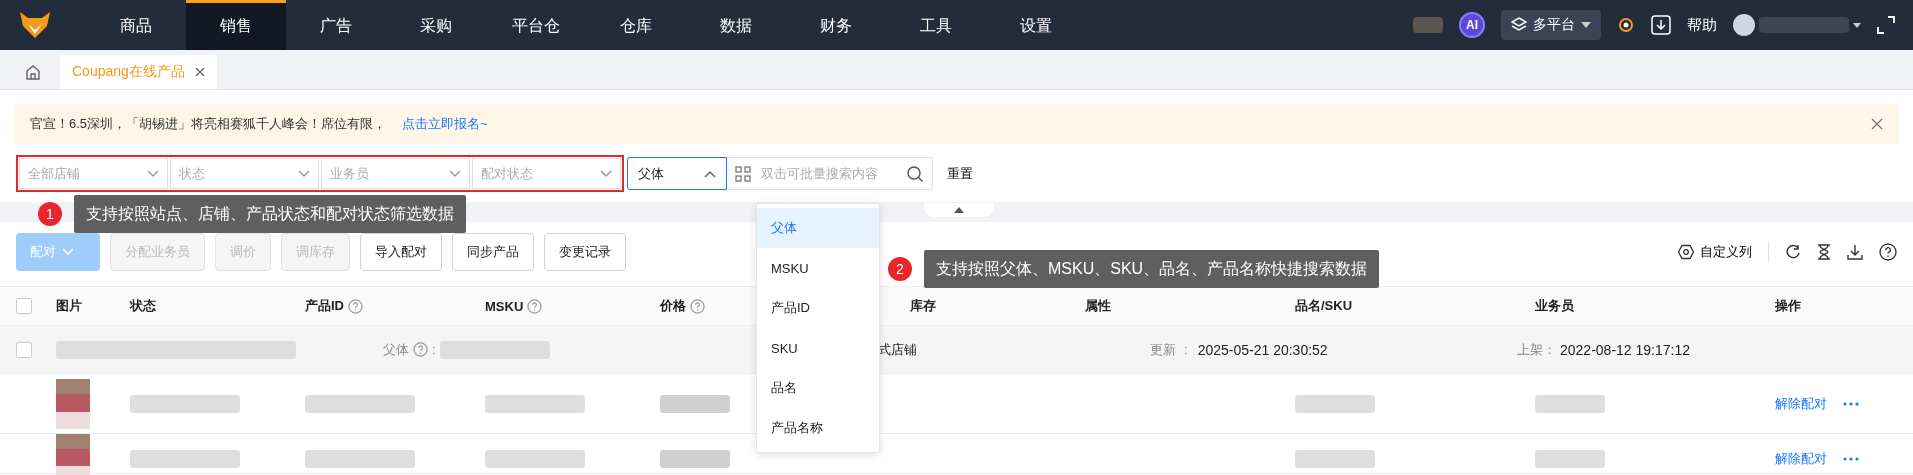 The height and width of the screenshot is (475, 1913). I want to click on listed-time: 2022-08-12 19:17:12, so click(1625, 349).